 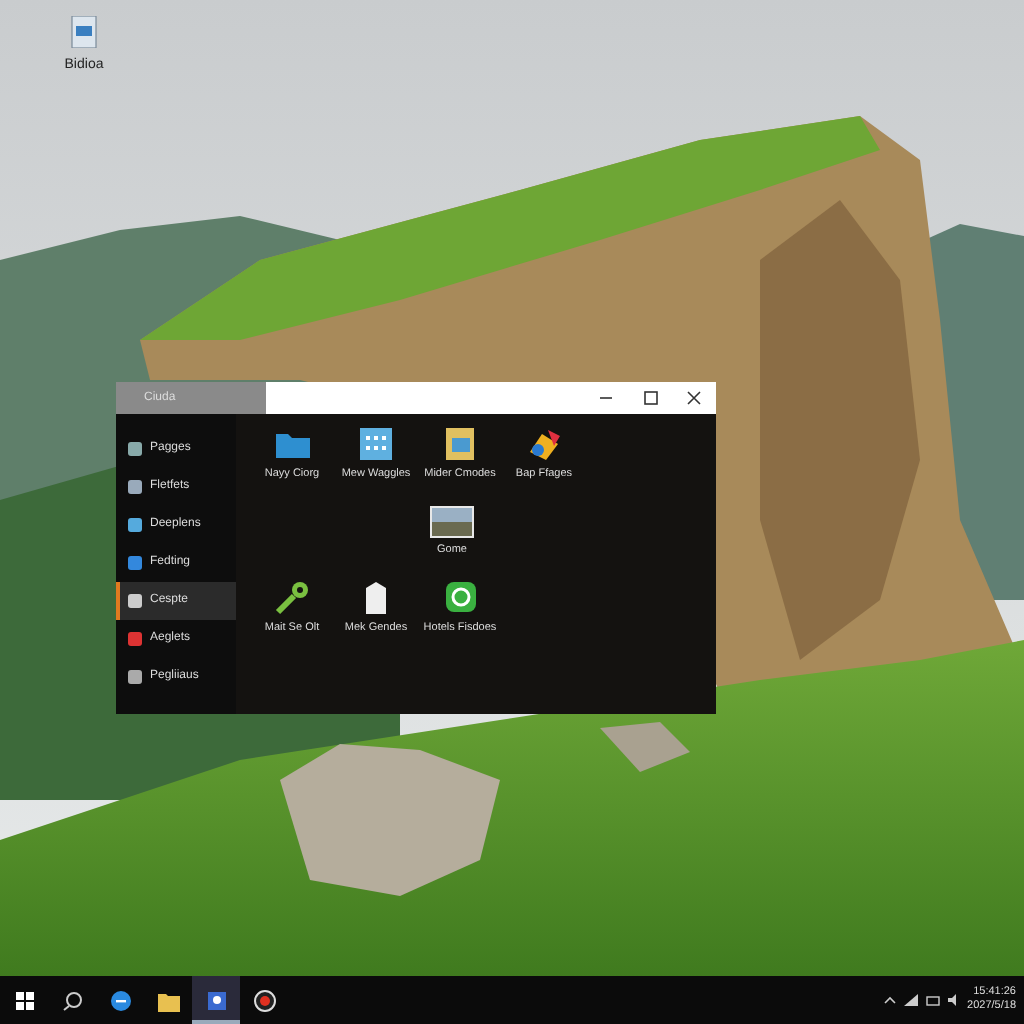 I want to click on volume-icon, so click(x=953, y=1000).